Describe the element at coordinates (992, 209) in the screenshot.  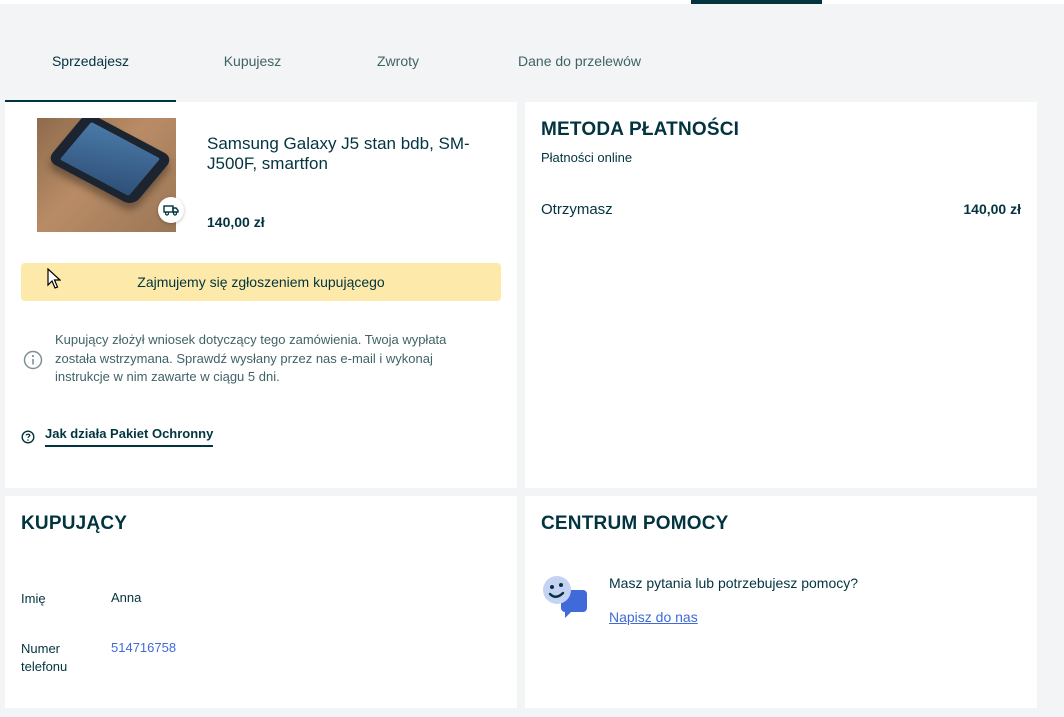
I see `receive-amount: 140,00 zł` at that location.